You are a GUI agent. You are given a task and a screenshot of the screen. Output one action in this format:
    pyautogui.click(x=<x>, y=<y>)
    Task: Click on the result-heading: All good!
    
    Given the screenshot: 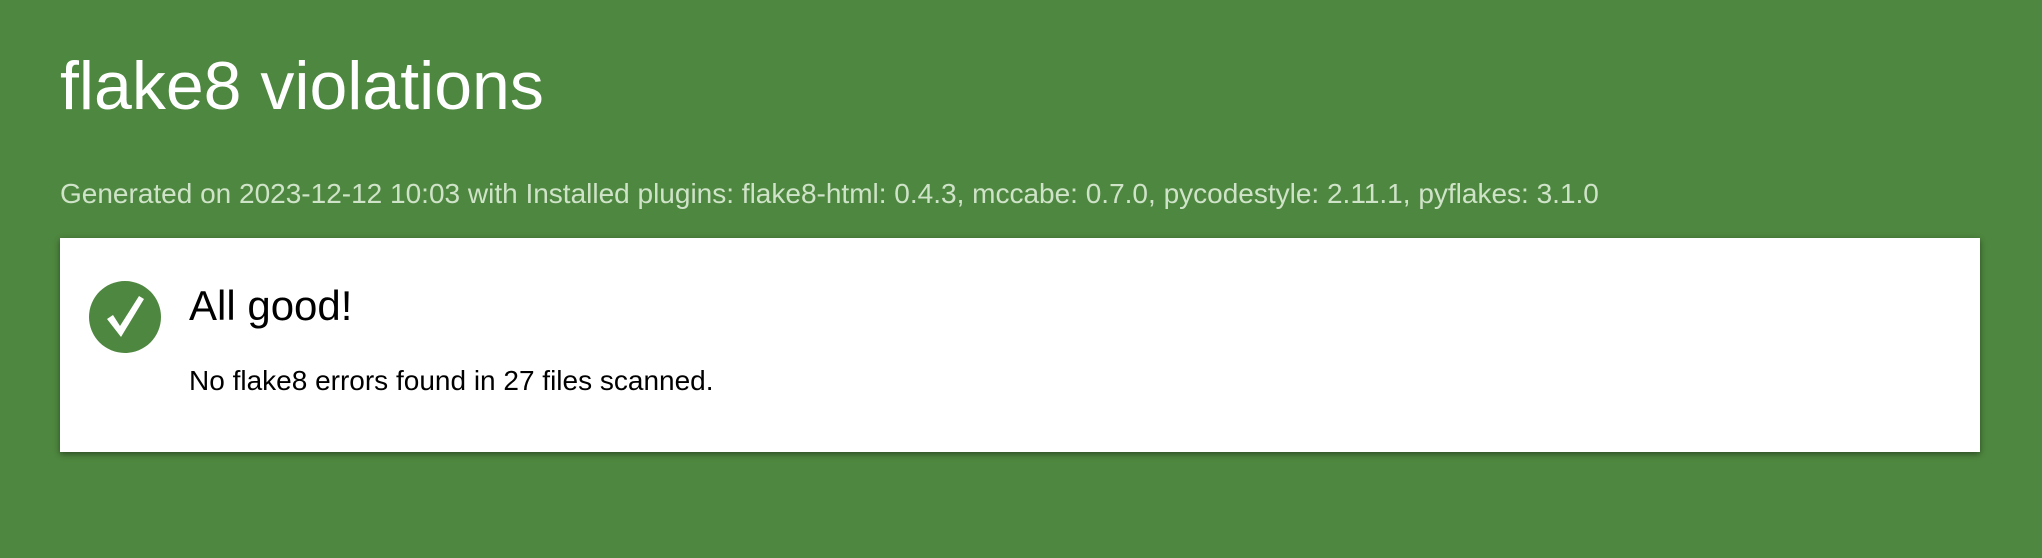 What is the action you would take?
    pyautogui.click(x=271, y=305)
    